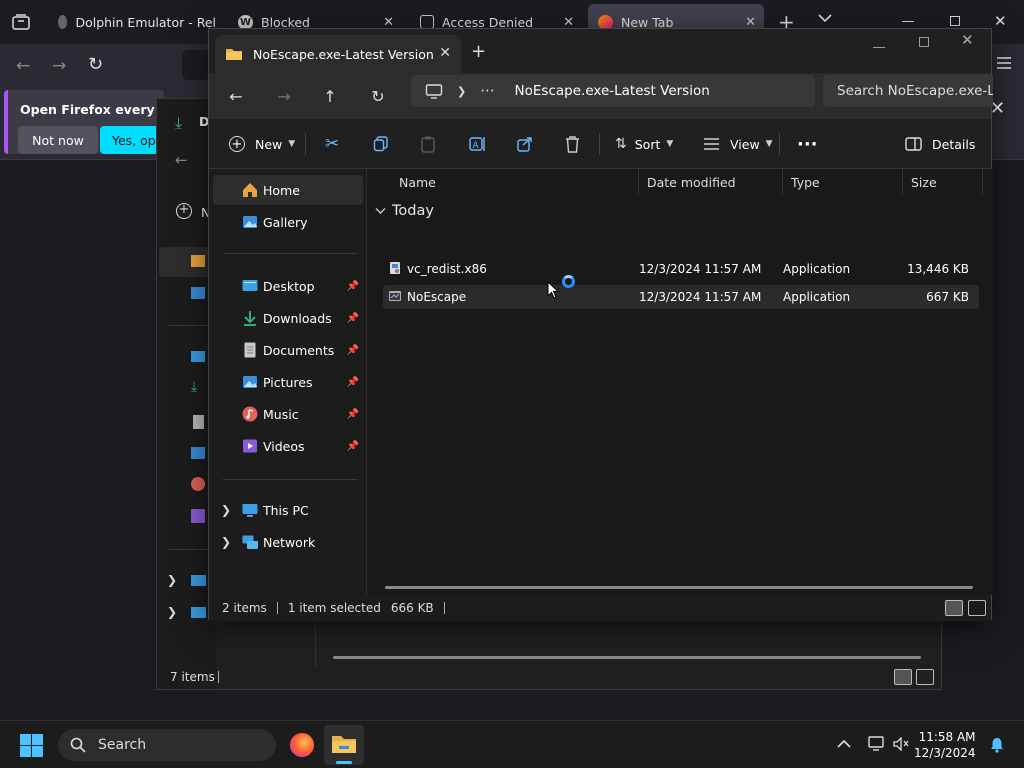 This screenshot has width=1024, height=768. Describe the element at coordinates (908, 91) in the screenshot. I see `search-input: Search NoEscape.exe-Lat` at that location.